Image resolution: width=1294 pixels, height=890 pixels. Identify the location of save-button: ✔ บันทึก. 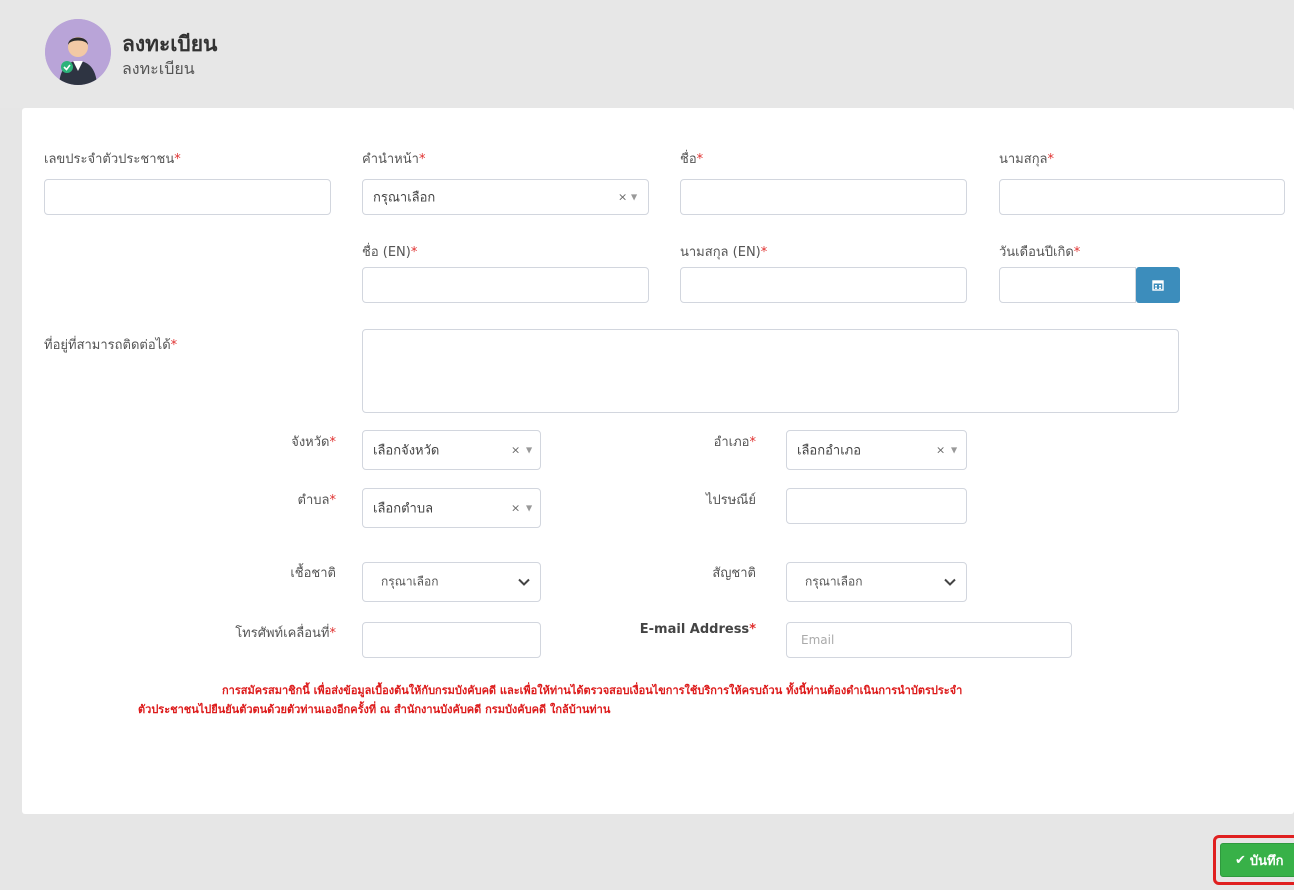
(1257, 860).